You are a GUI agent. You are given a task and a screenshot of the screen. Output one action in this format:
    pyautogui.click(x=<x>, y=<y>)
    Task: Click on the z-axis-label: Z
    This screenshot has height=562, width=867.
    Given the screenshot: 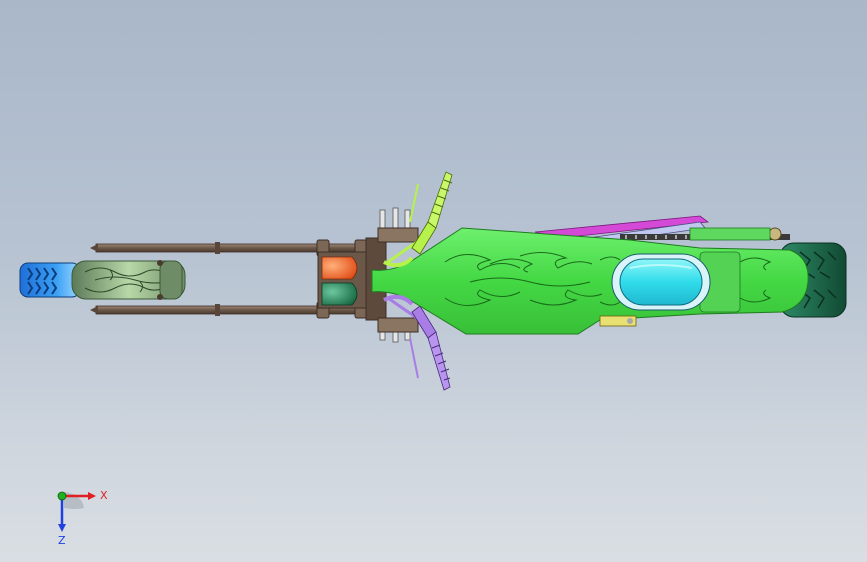 What is the action you would take?
    pyautogui.click(x=62, y=540)
    